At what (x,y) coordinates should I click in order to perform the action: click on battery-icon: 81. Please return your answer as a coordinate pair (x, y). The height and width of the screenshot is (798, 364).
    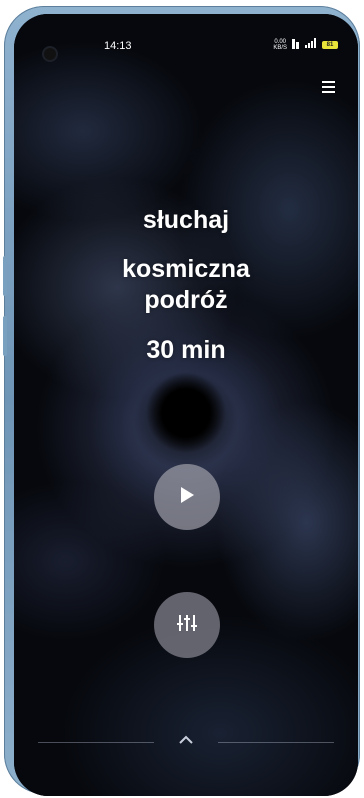
    Looking at the image, I should click on (330, 44).